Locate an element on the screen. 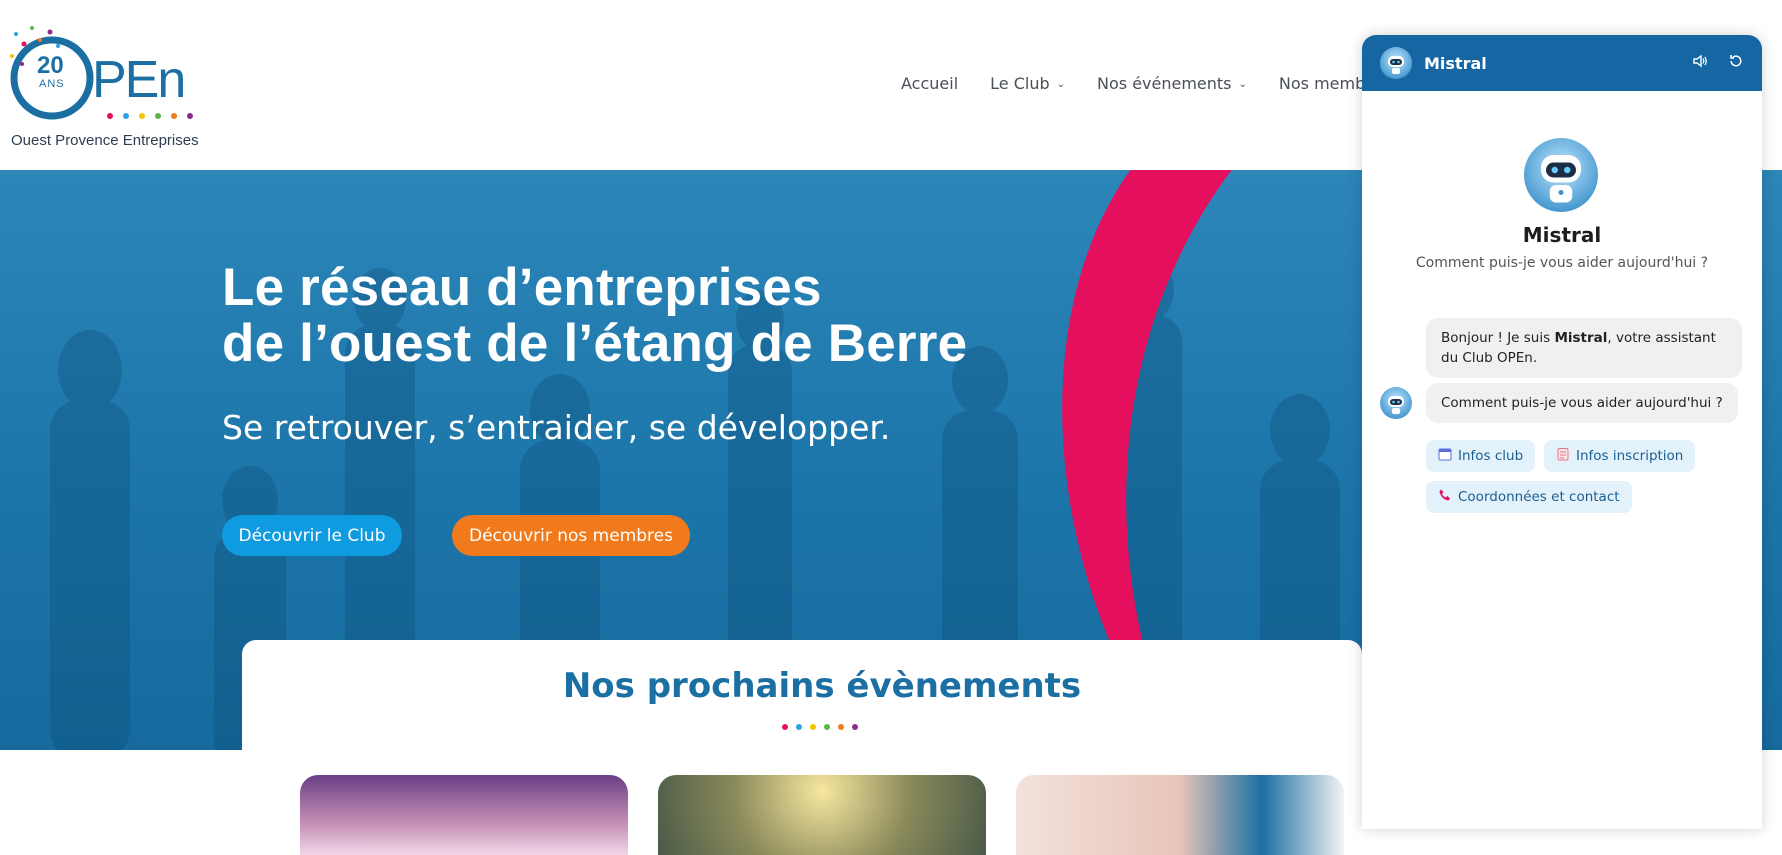 The width and height of the screenshot is (1782, 855). nav-item-evenements: Nos événements ⌄ is located at coordinates (1172, 83).